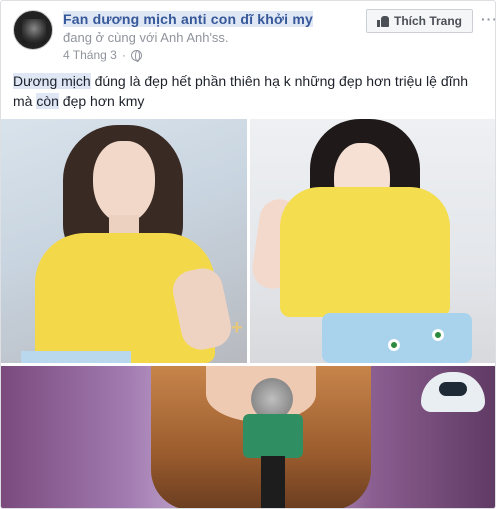  What do you see at coordinates (237, 328) in the screenshot?
I see `plus-symbol: +` at bounding box center [237, 328].